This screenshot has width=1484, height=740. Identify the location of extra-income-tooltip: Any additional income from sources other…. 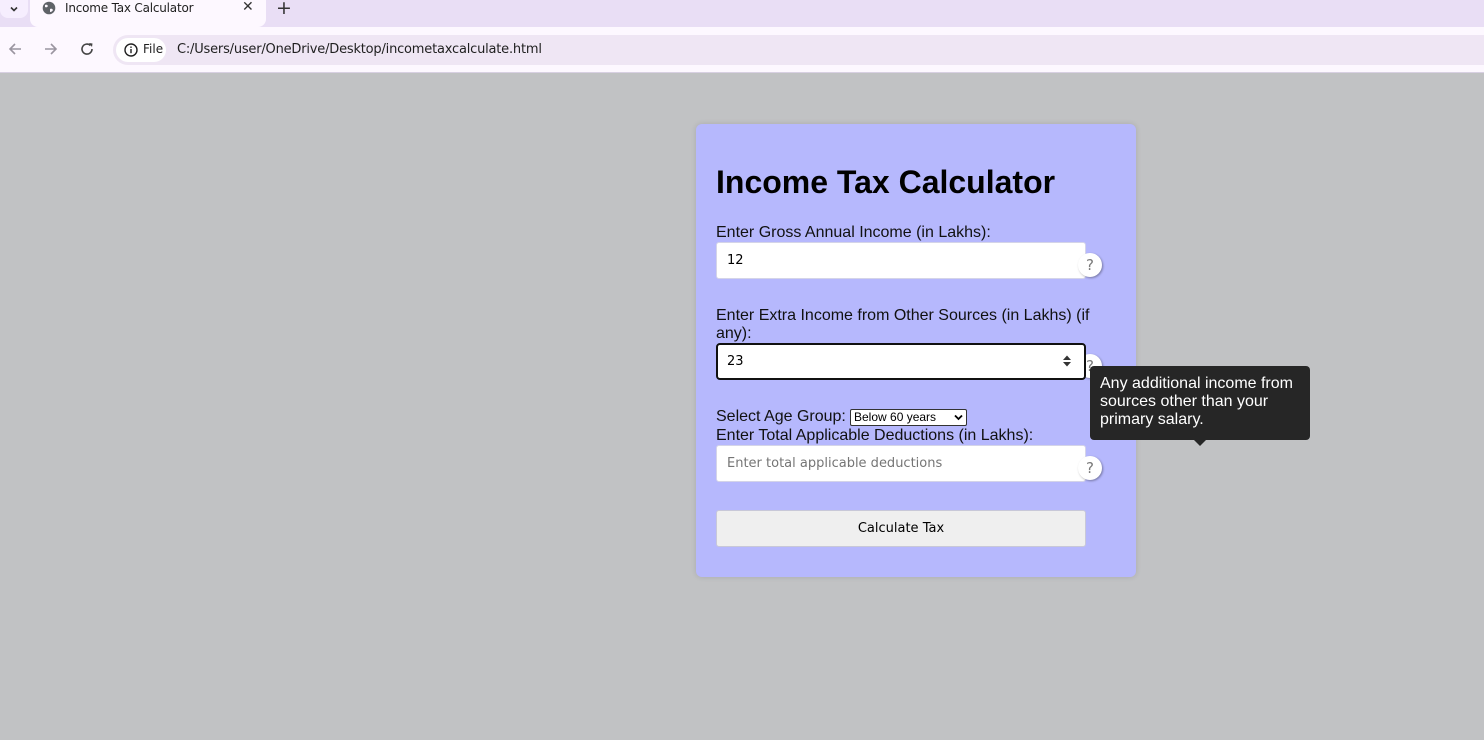
(1200, 406).